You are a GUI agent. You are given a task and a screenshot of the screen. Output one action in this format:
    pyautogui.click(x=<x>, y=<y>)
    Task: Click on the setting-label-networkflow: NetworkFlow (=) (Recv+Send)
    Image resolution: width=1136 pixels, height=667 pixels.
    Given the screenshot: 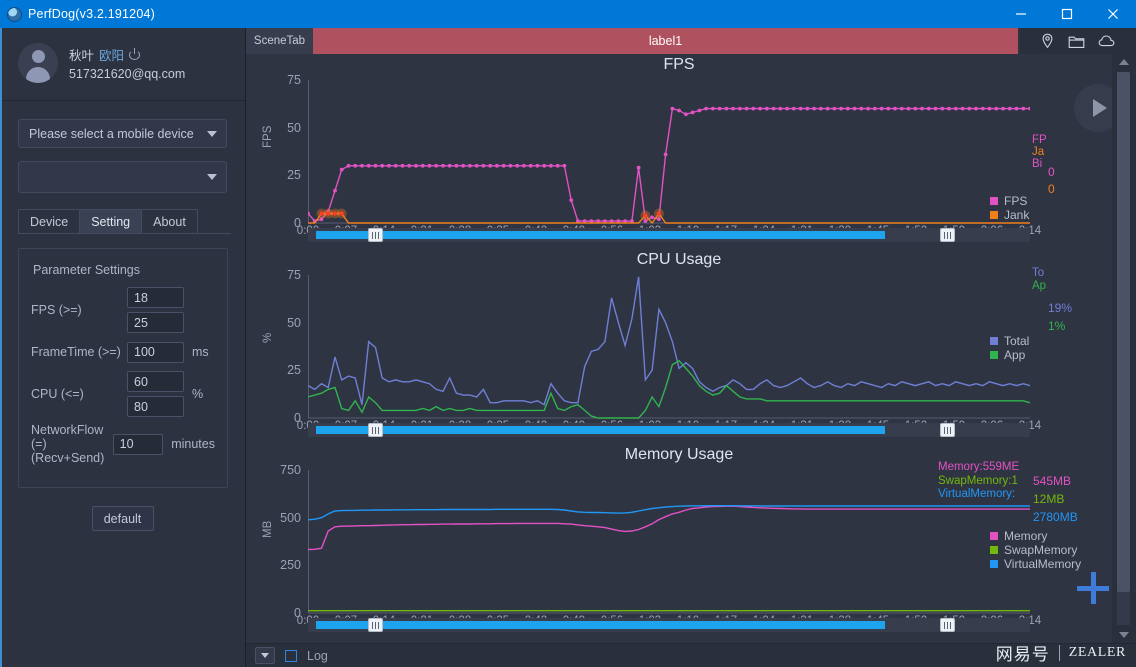 What is the action you would take?
    pyautogui.click(x=68, y=444)
    